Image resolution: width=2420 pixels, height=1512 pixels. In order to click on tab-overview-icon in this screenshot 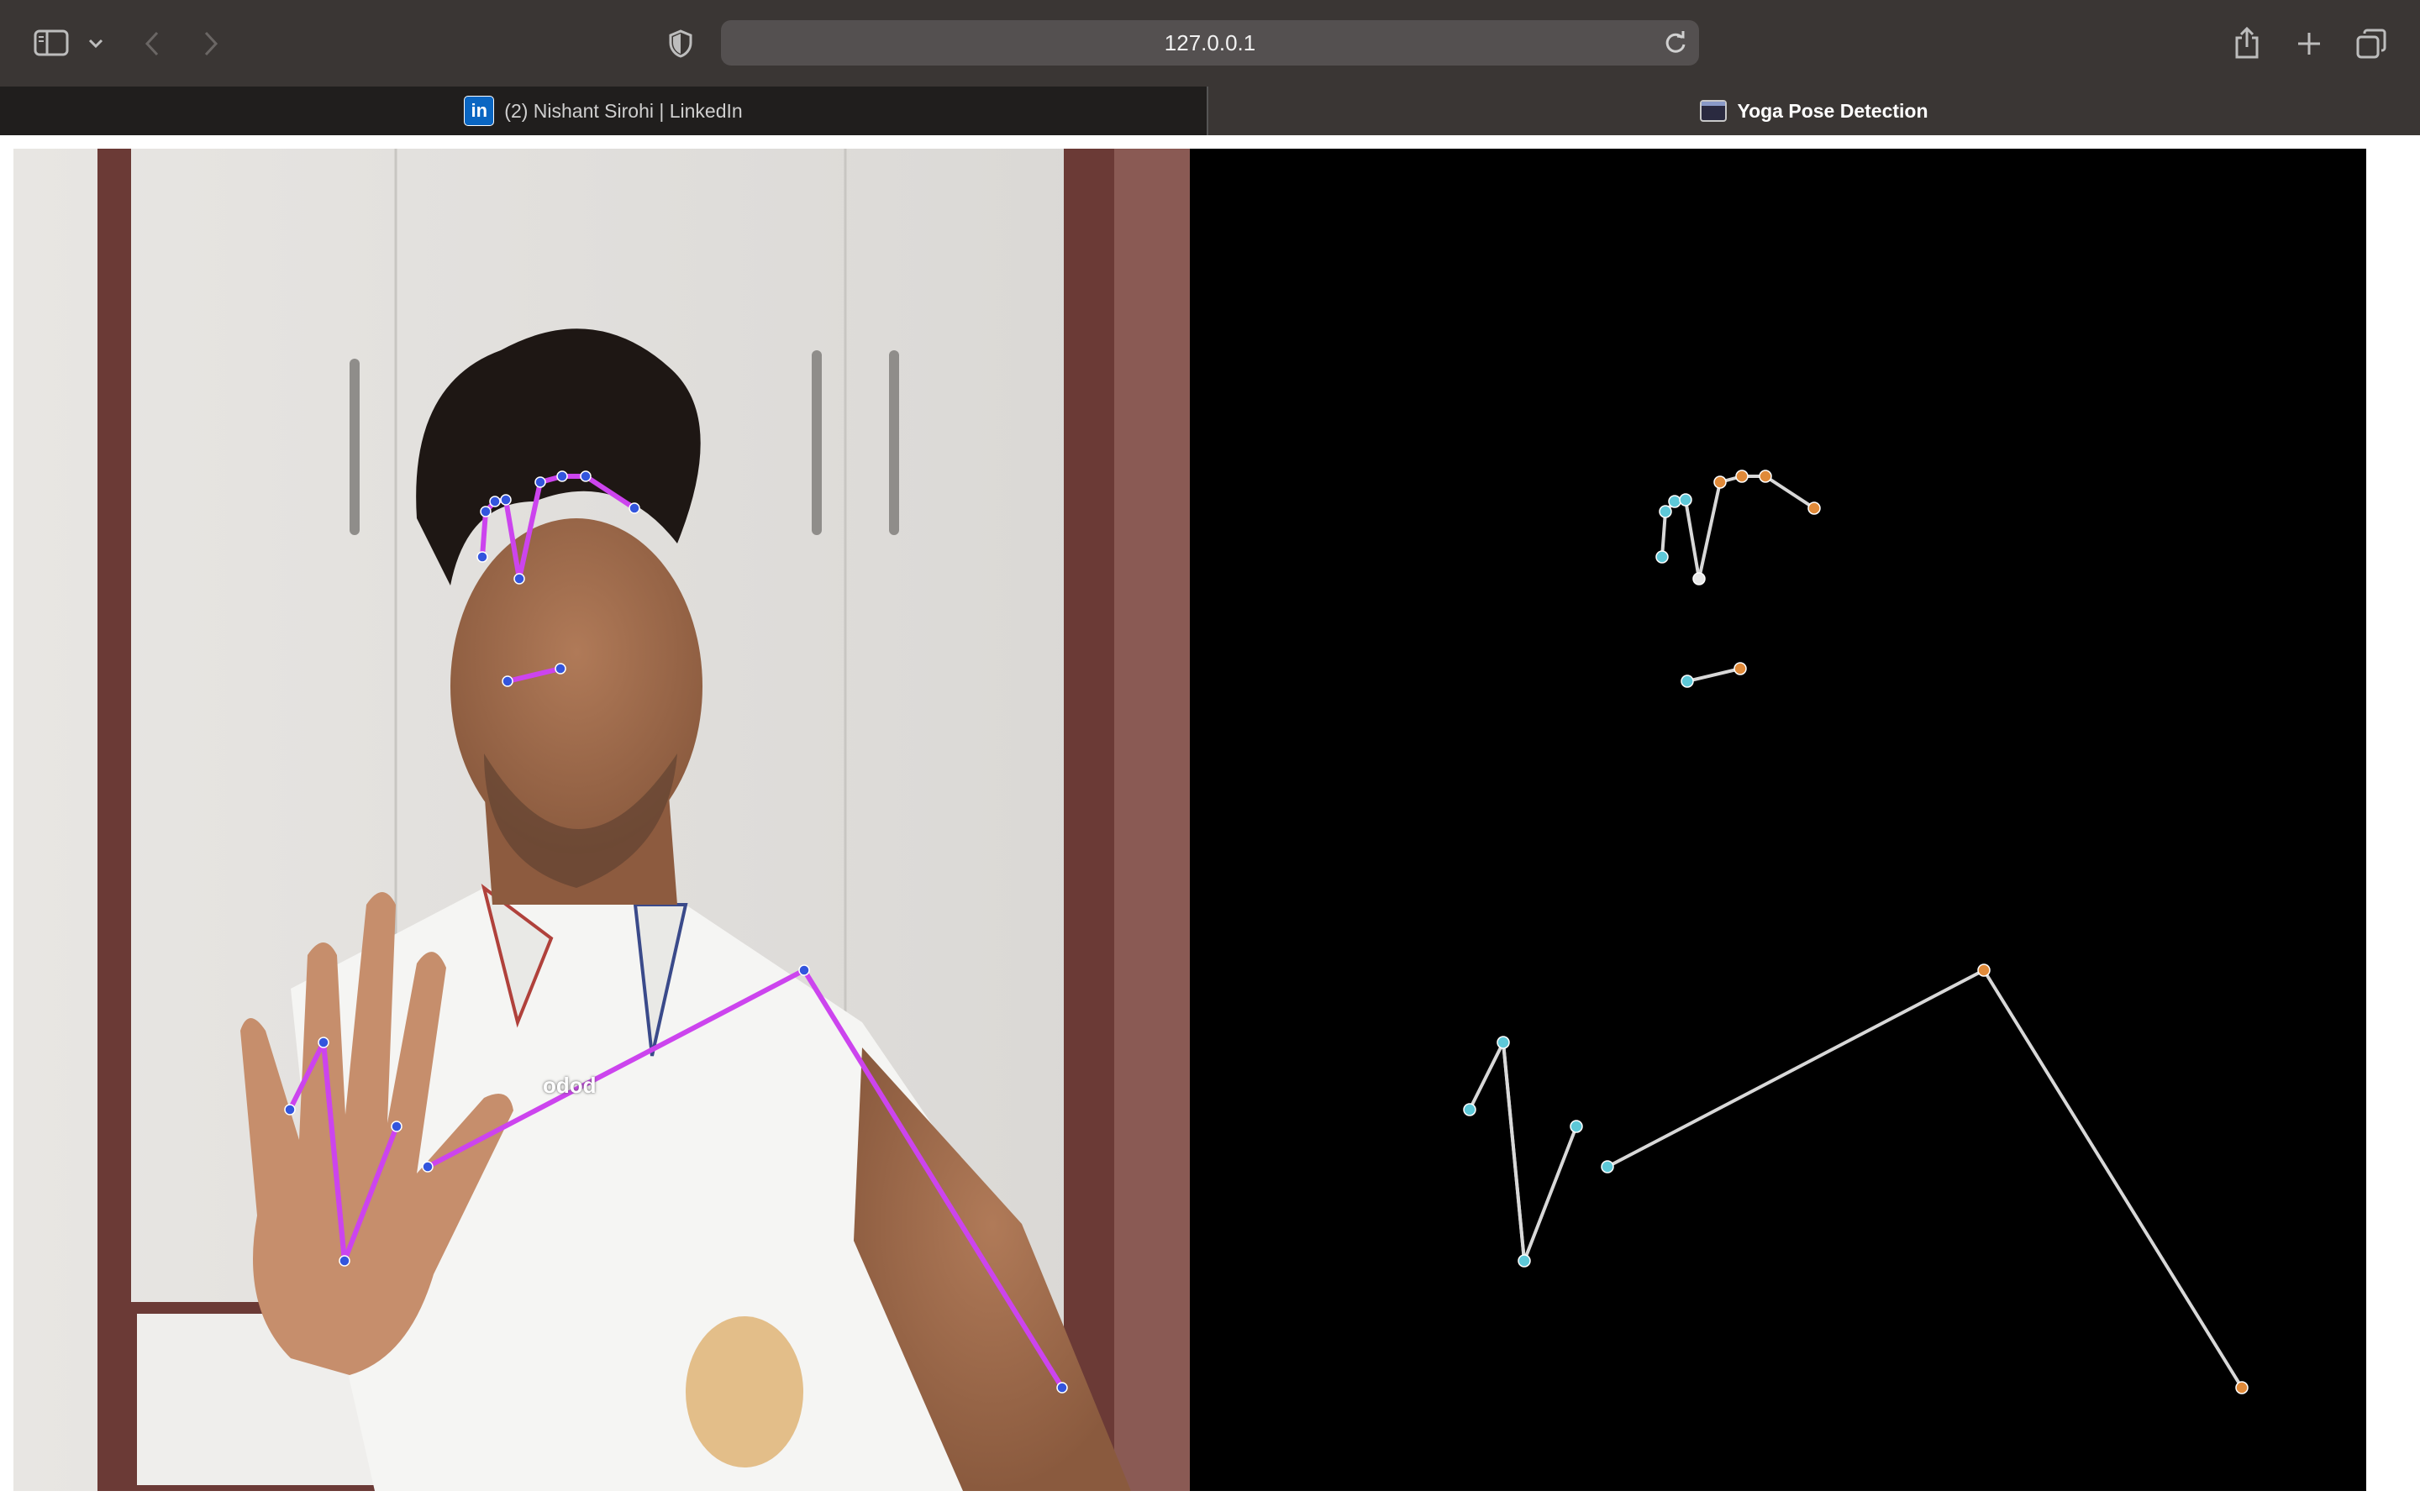, I will do `click(2371, 44)`.